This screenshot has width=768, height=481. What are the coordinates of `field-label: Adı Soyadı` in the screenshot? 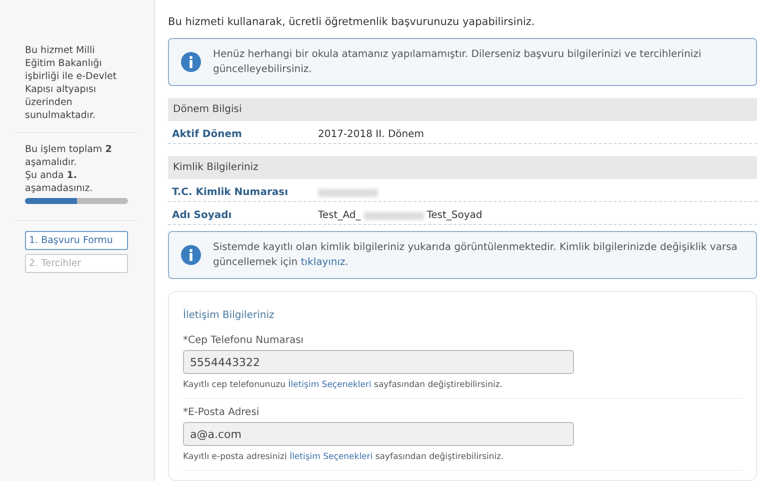 It's located at (202, 215).